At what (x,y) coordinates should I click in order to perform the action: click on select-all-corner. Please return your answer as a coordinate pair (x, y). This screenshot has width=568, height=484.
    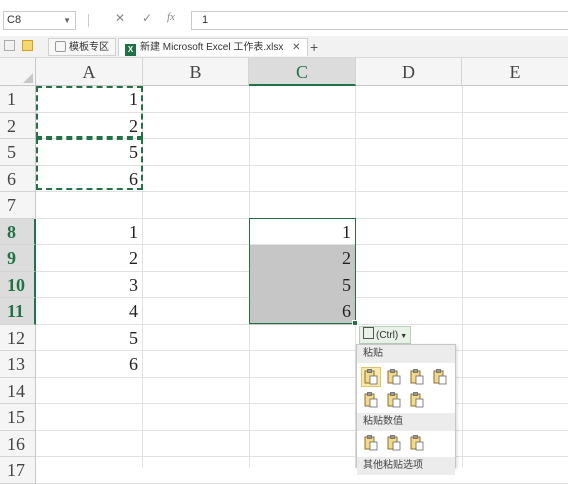
    Looking at the image, I should click on (18, 72).